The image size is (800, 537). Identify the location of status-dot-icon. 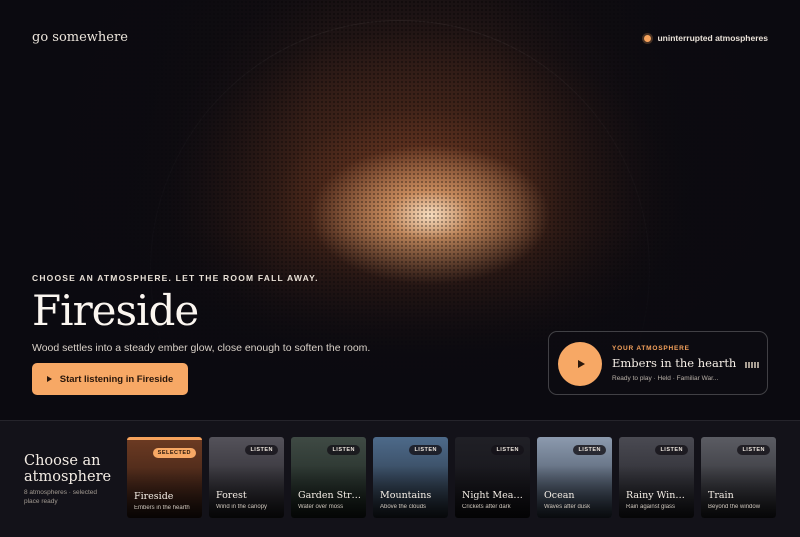
(648, 38).